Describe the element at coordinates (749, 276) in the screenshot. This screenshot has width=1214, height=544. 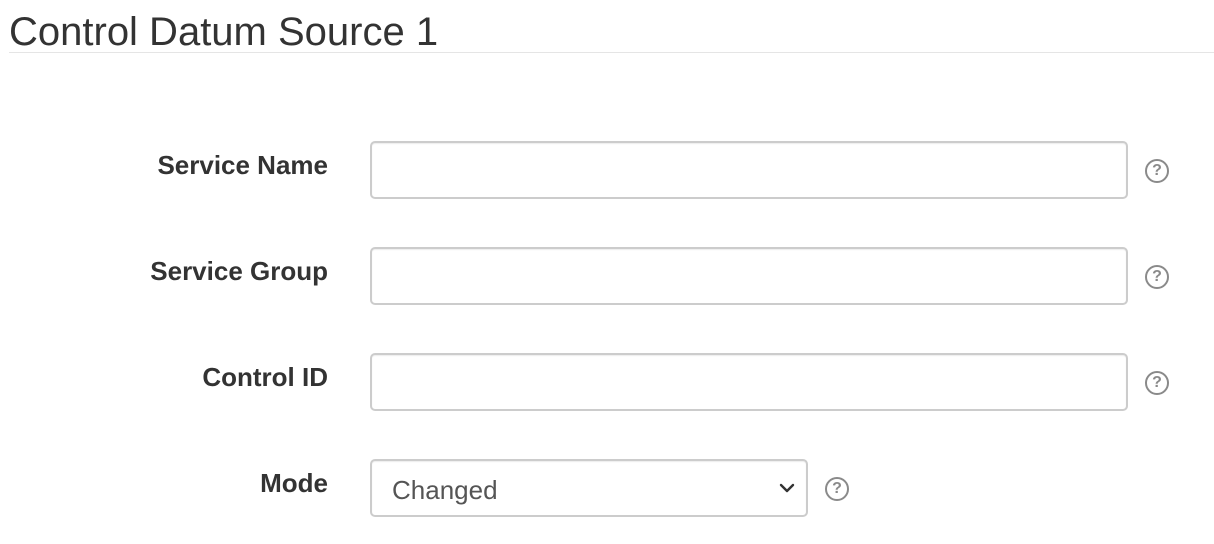
I see `service-group-input` at that location.